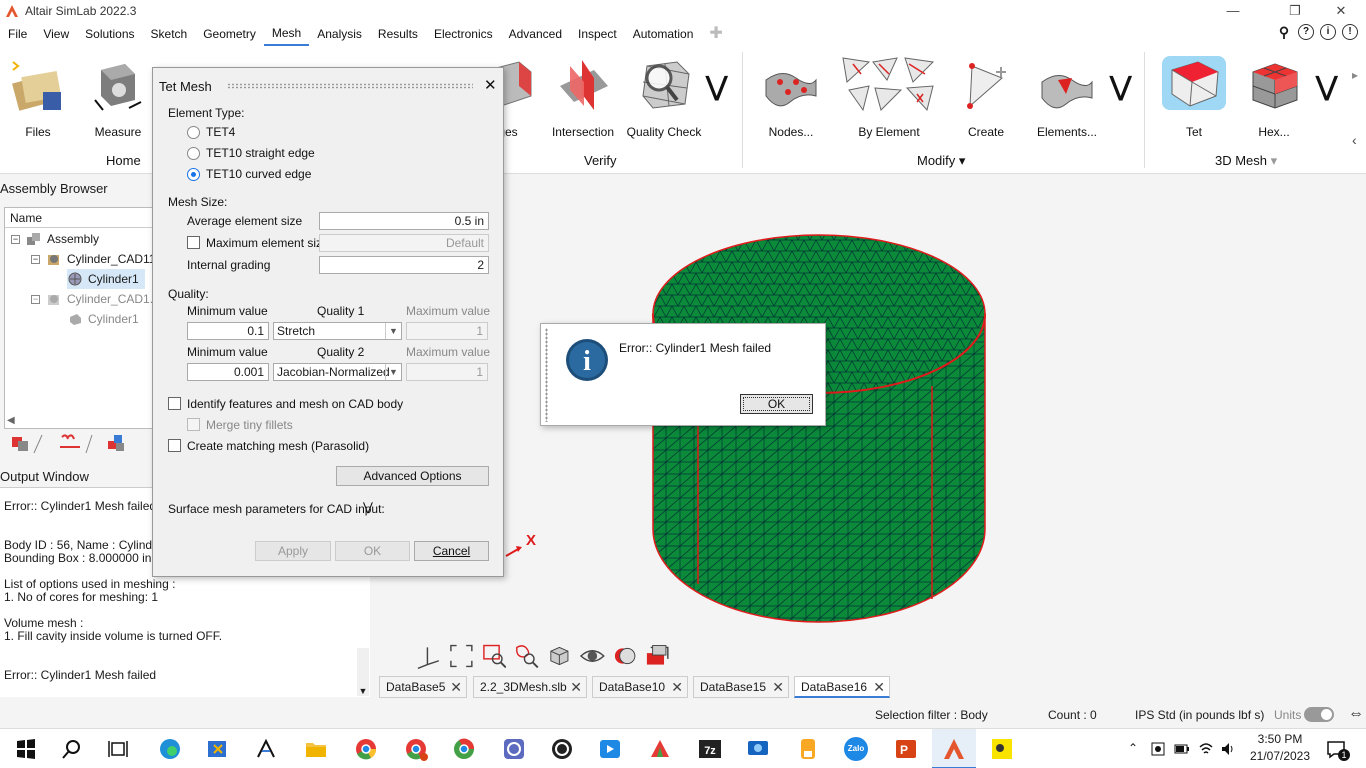 The width and height of the screenshot is (1366, 768). What do you see at coordinates (103, 319) in the screenshot?
I see `tree-item-cylinder1-hidden: Cylinder1` at bounding box center [103, 319].